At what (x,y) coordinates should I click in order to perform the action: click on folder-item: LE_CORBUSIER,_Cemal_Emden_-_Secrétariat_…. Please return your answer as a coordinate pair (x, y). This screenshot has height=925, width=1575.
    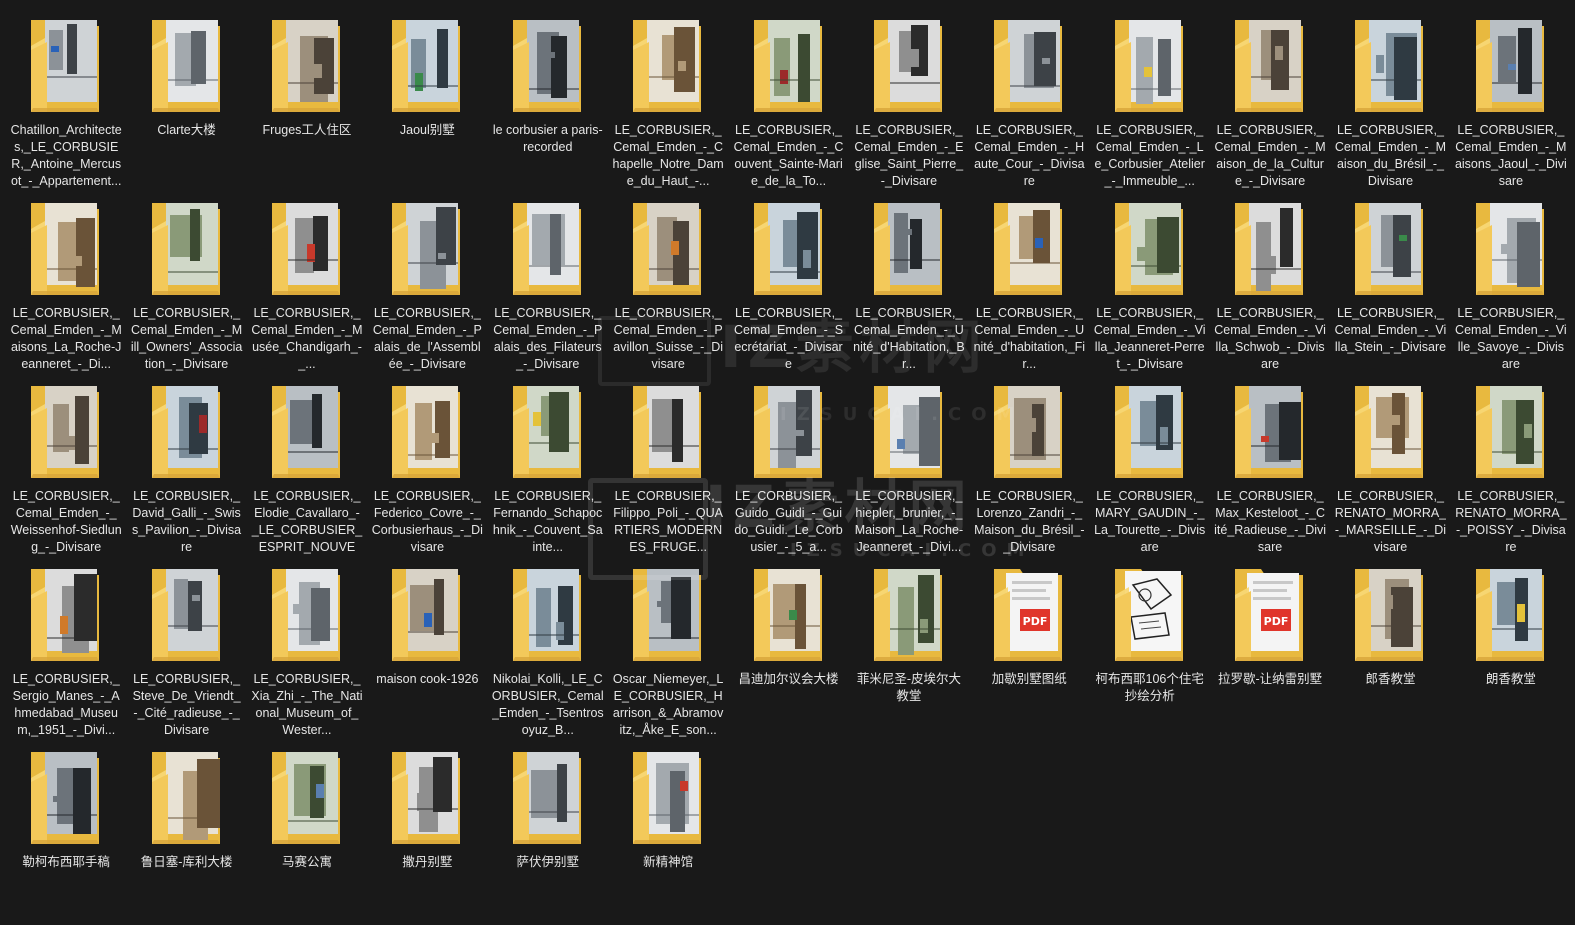
    Looking at the image, I should click on (788, 284).